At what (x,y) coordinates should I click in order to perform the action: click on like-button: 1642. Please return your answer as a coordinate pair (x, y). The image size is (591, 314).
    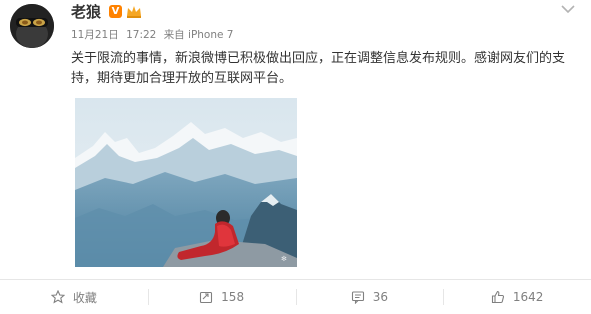
    Looking at the image, I should click on (517, 297).